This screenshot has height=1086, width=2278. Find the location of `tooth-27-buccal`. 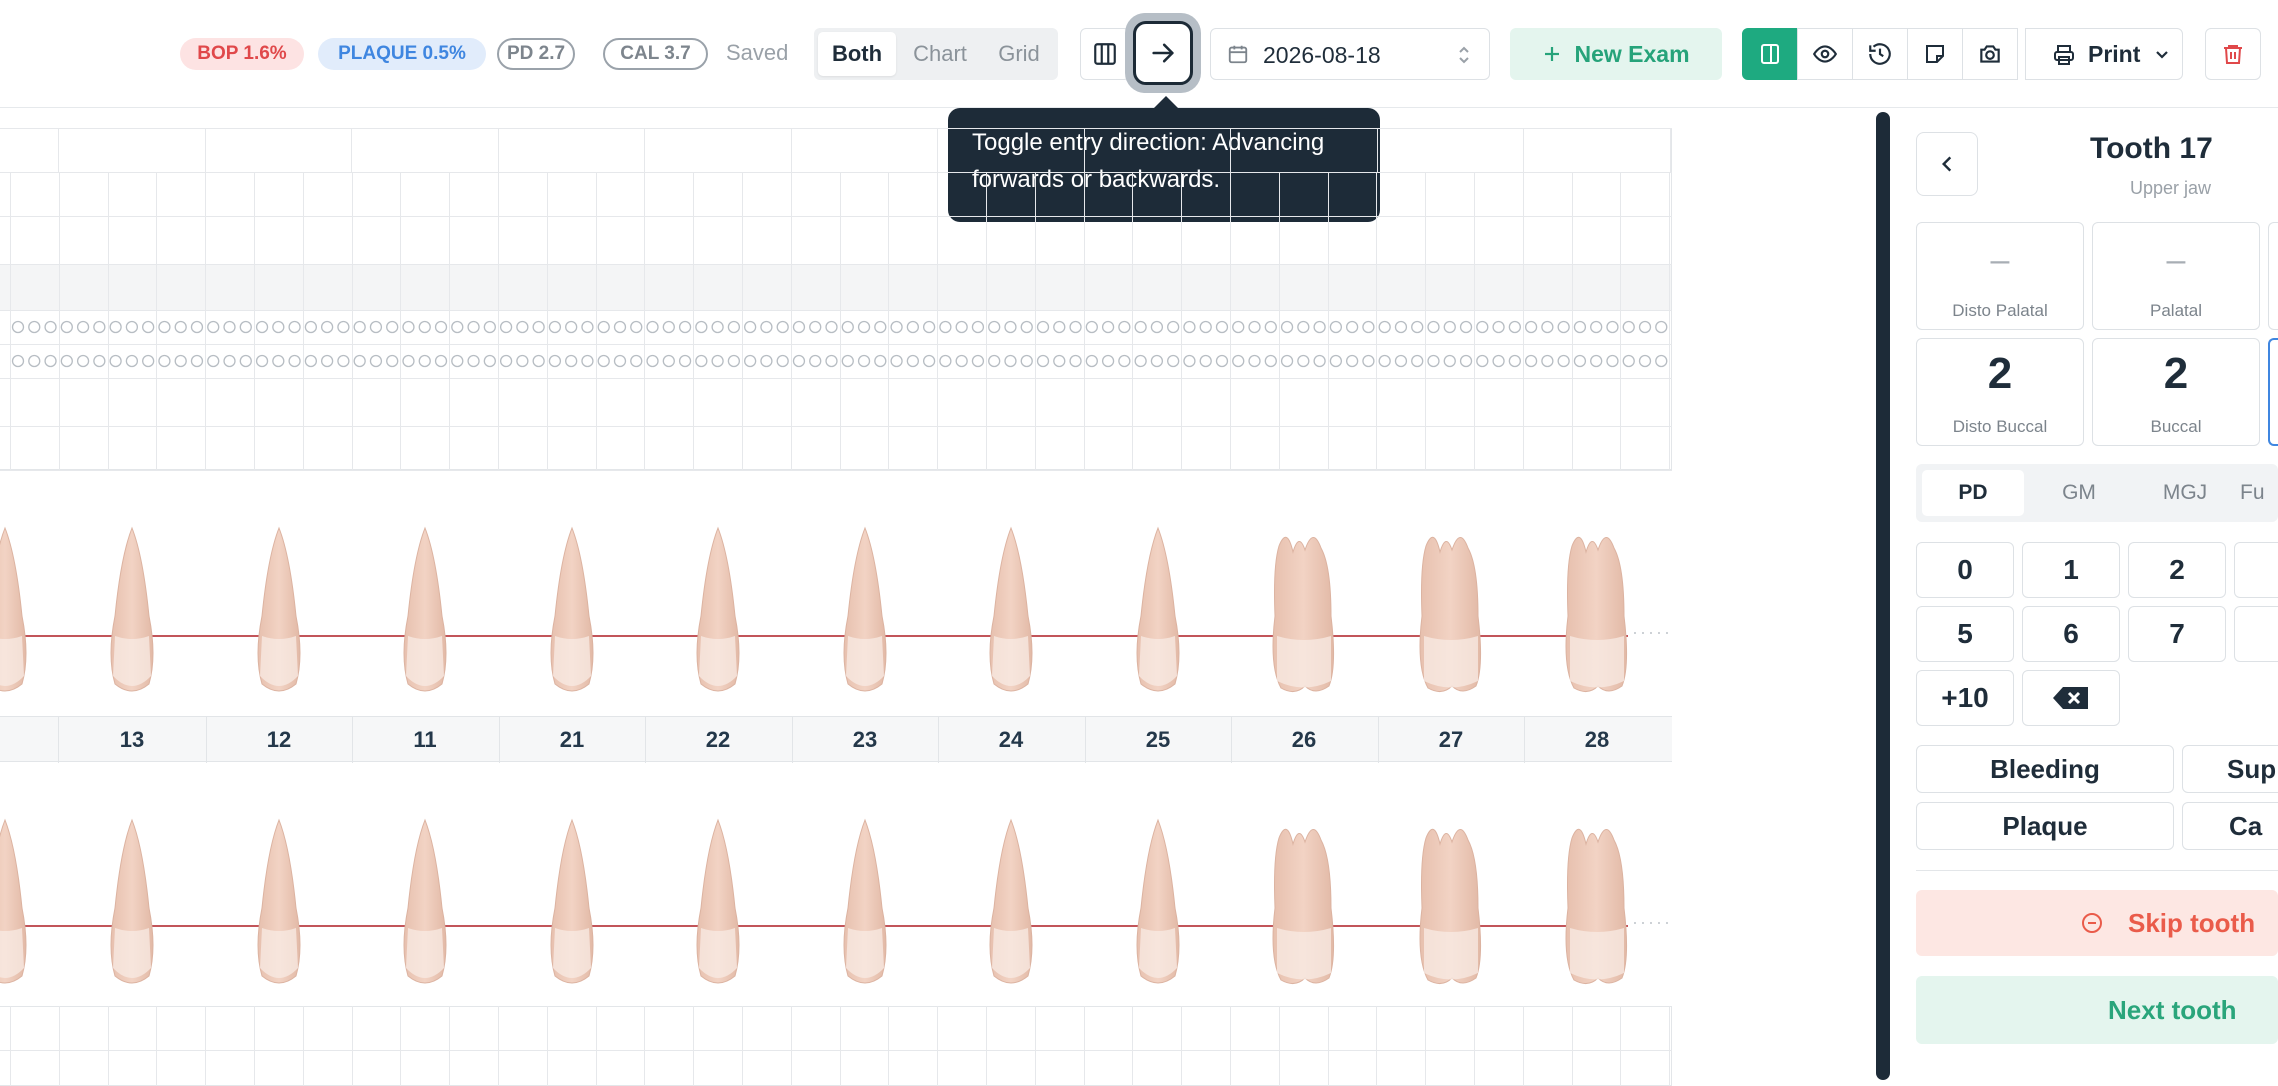

tooth-27-buccal is located at coordinates (1451, 613).